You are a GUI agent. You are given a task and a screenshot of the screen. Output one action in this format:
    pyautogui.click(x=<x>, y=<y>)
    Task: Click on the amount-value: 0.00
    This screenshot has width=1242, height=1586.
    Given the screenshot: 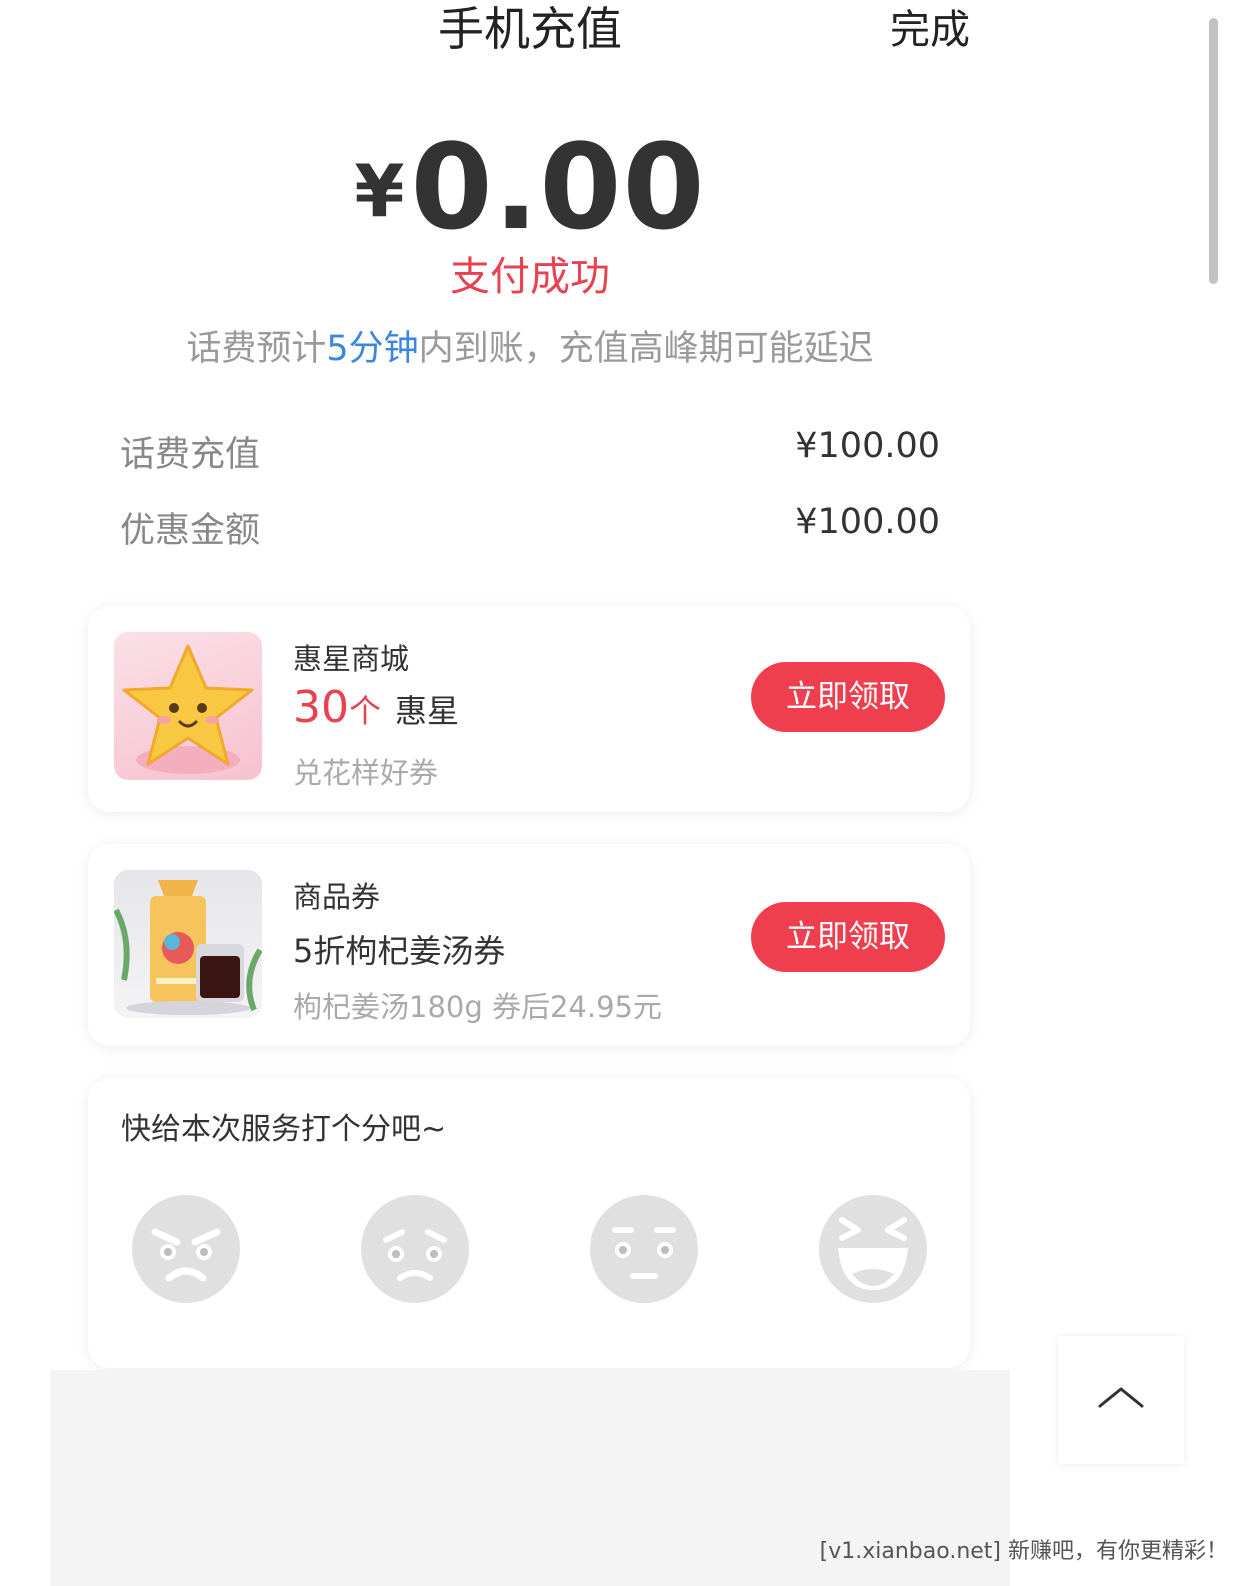 What is the action you would take?
    pyautogui.click(x=558, y=187)
    